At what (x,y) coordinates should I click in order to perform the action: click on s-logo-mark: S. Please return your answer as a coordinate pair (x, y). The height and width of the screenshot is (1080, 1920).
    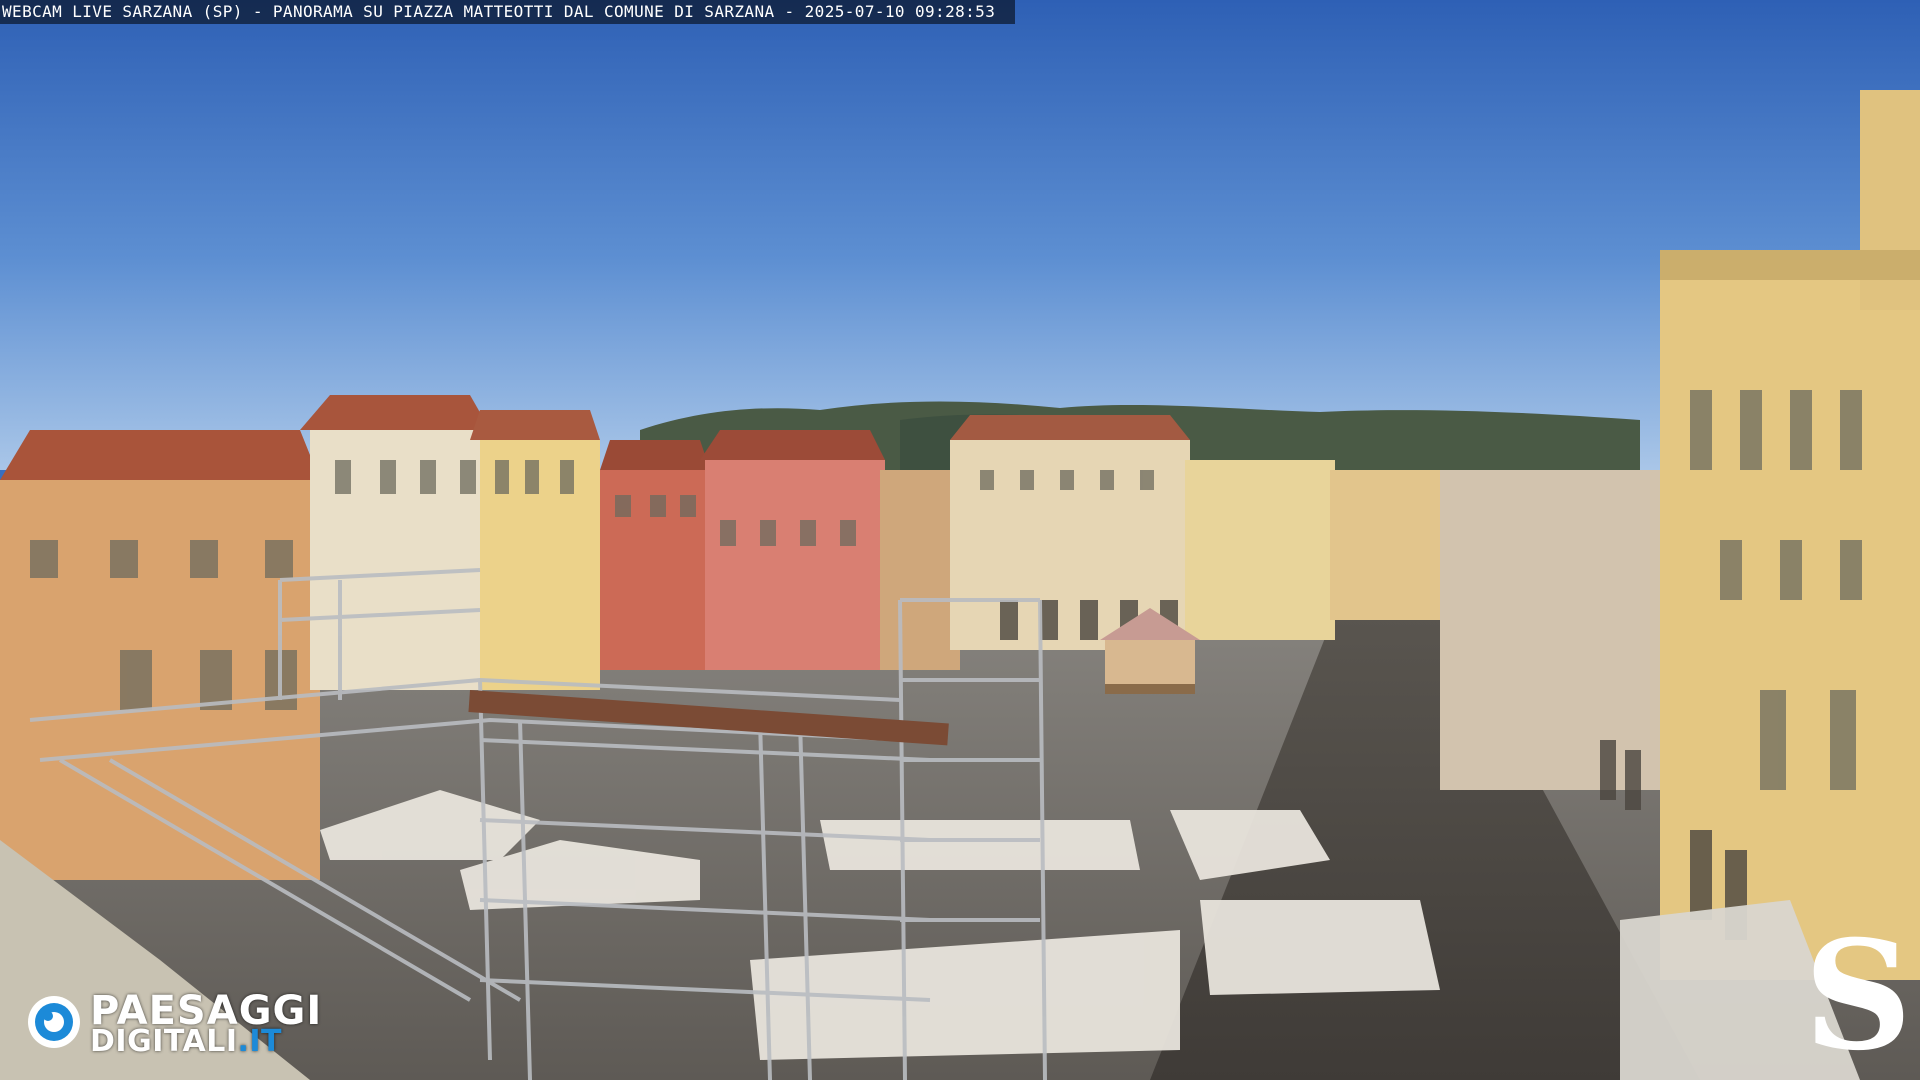
    Looking at the image, I should click on (1858, 993).